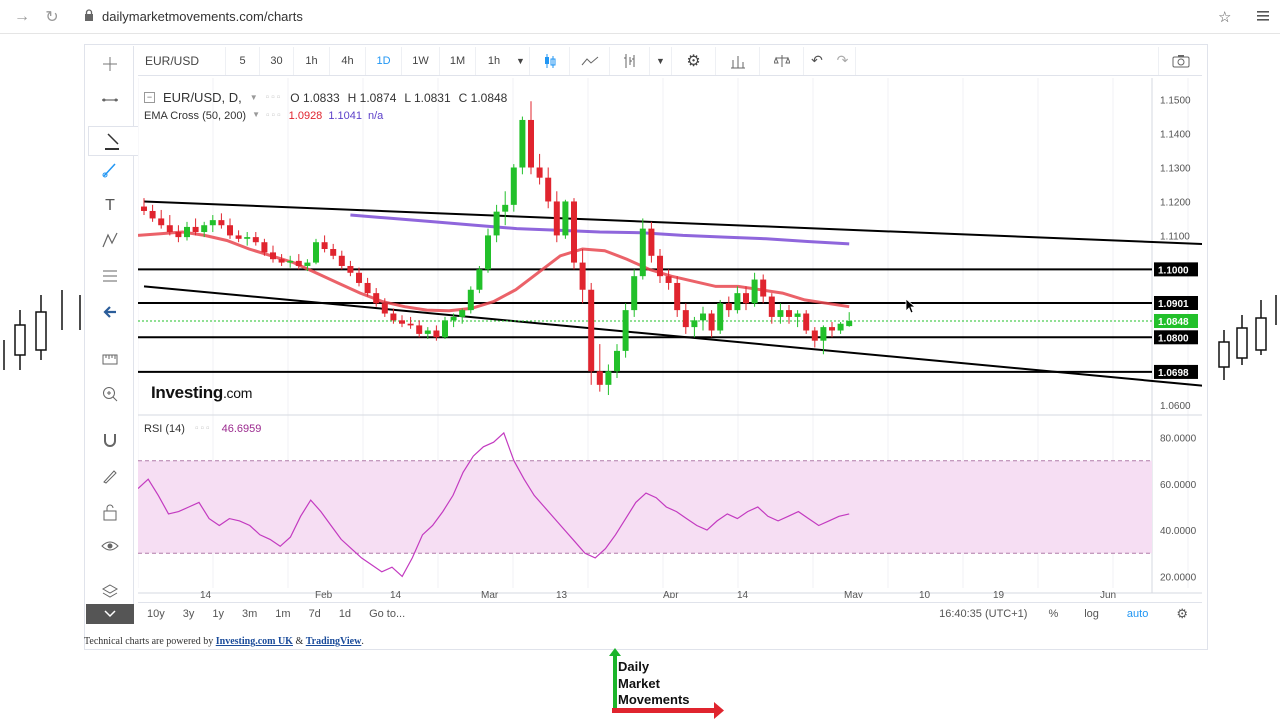 Image resolution: width=1280 pixels, height=720 pixels. Describe the element at coordinates (218, 614) in the screenshot. I see `range-1y: 1y` at that location.